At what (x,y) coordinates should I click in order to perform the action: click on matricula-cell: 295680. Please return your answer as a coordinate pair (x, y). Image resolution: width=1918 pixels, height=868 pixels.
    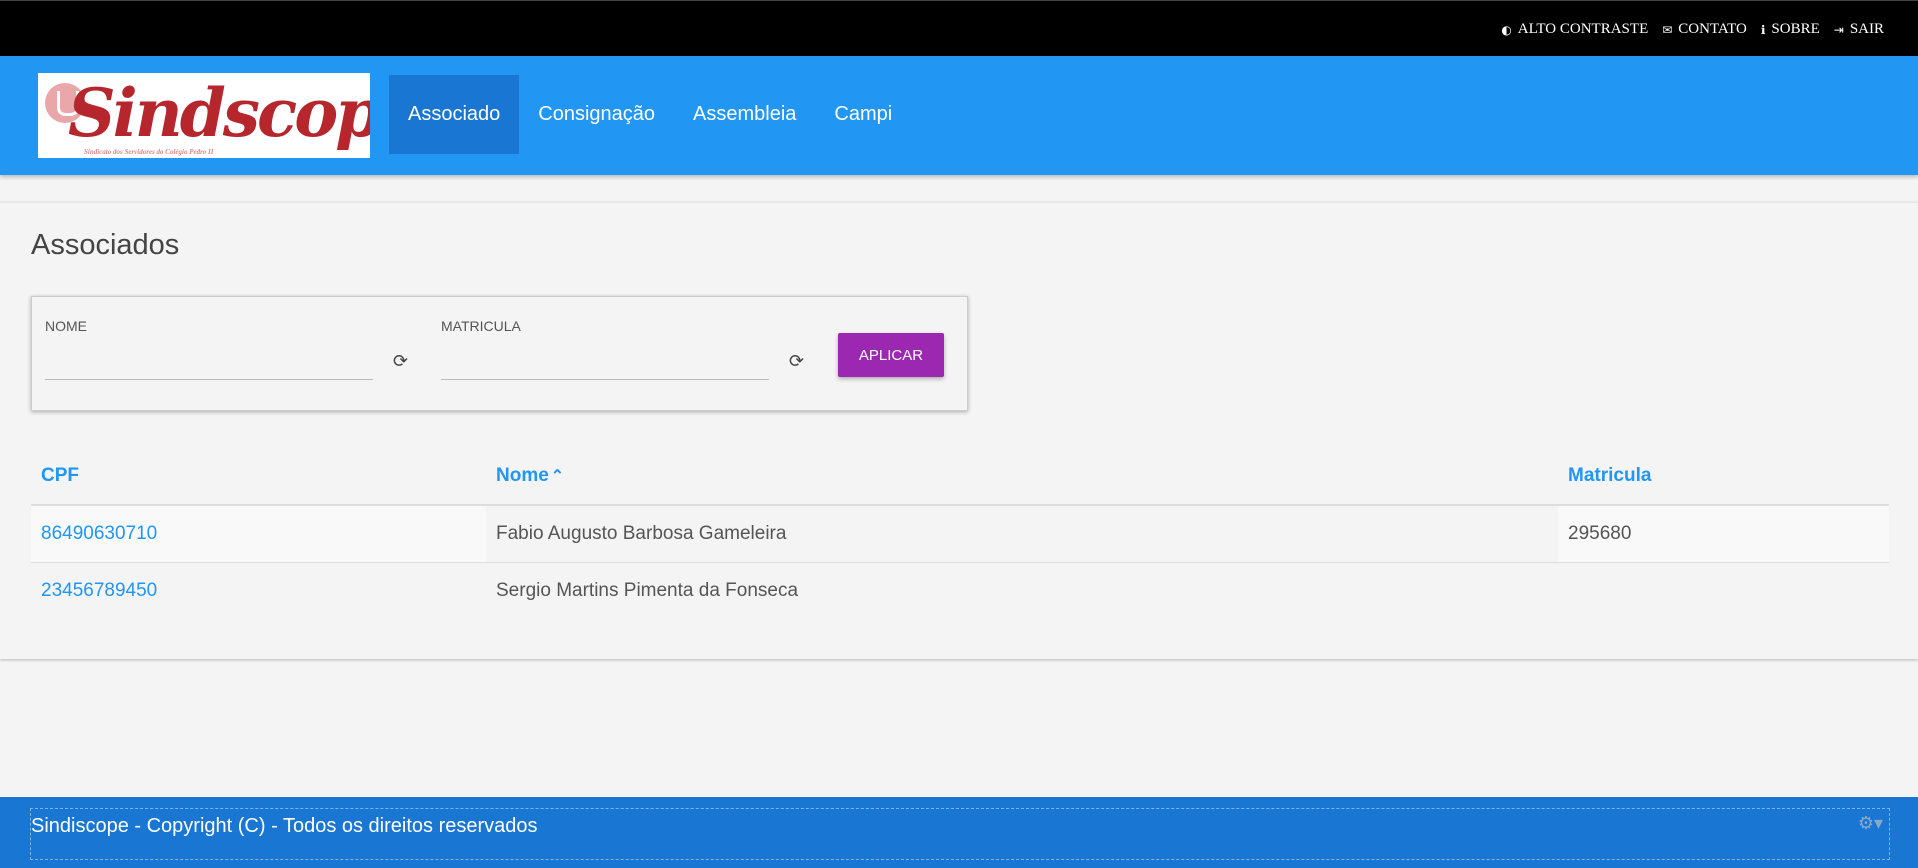
    Looking at the image, I should click on (1723, 534).